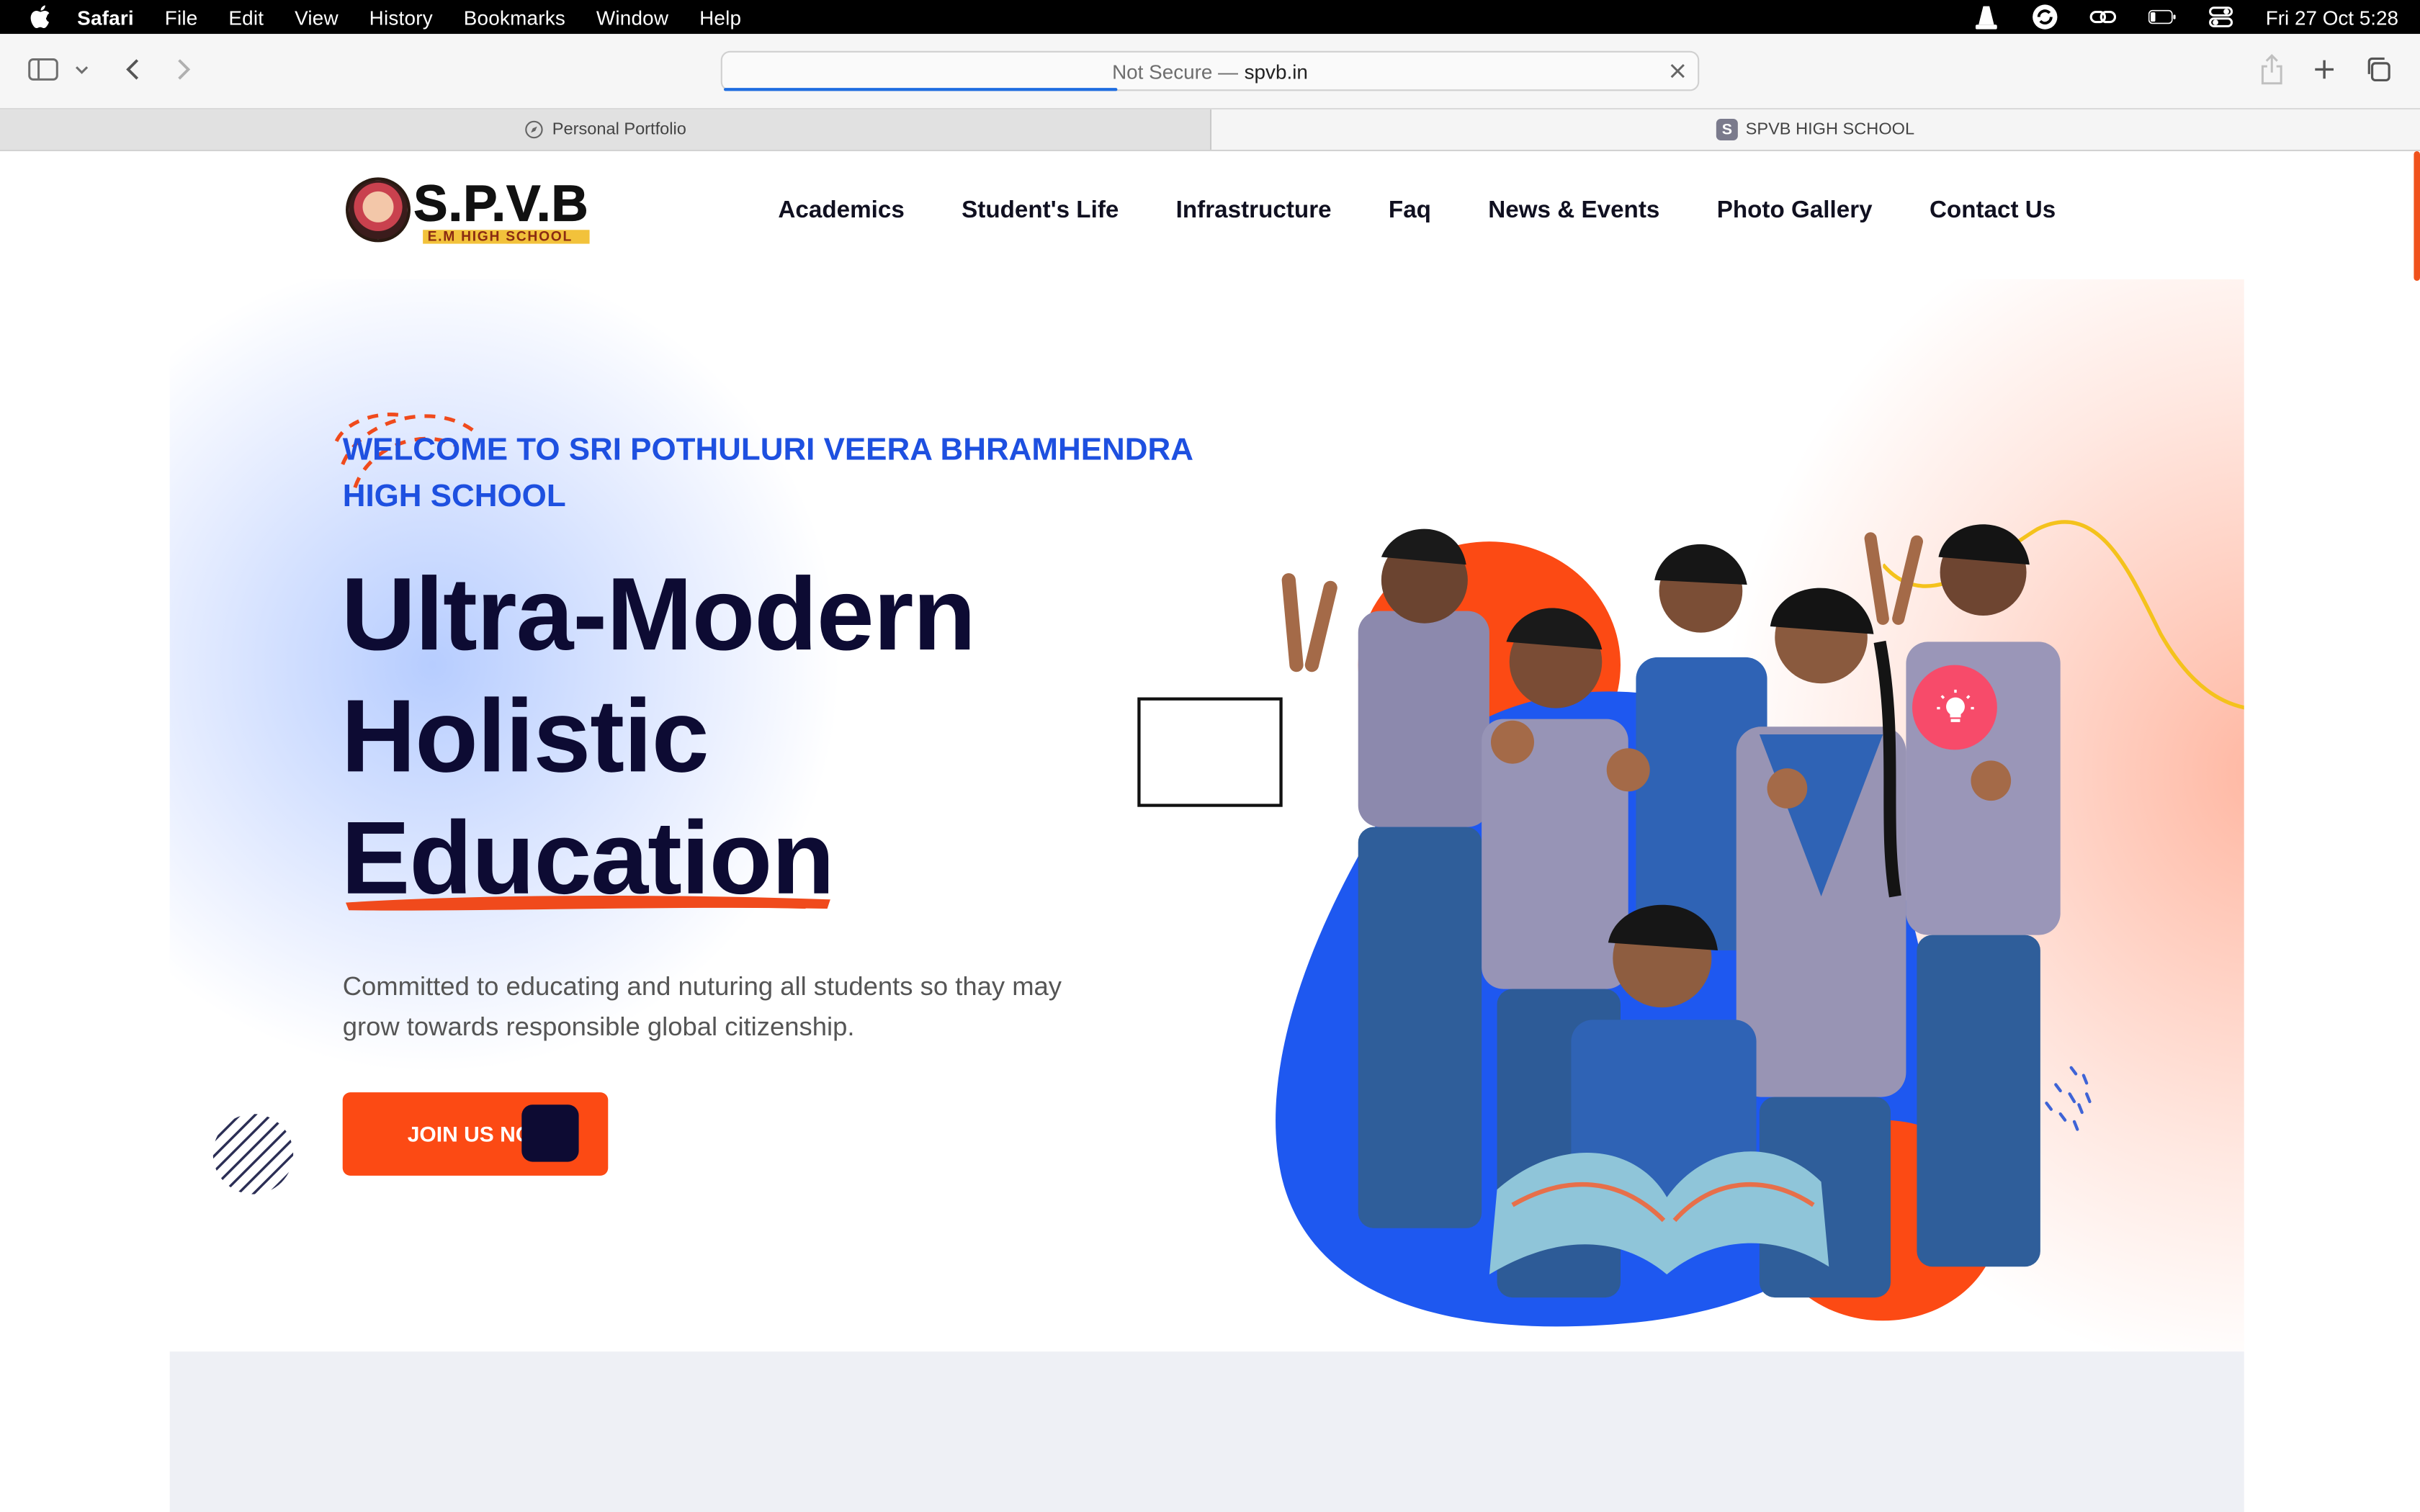  What do you see at coordinates (82, 69) in the screenshot?
I see `chevron-down-icon` at bounding box center [82, 69].